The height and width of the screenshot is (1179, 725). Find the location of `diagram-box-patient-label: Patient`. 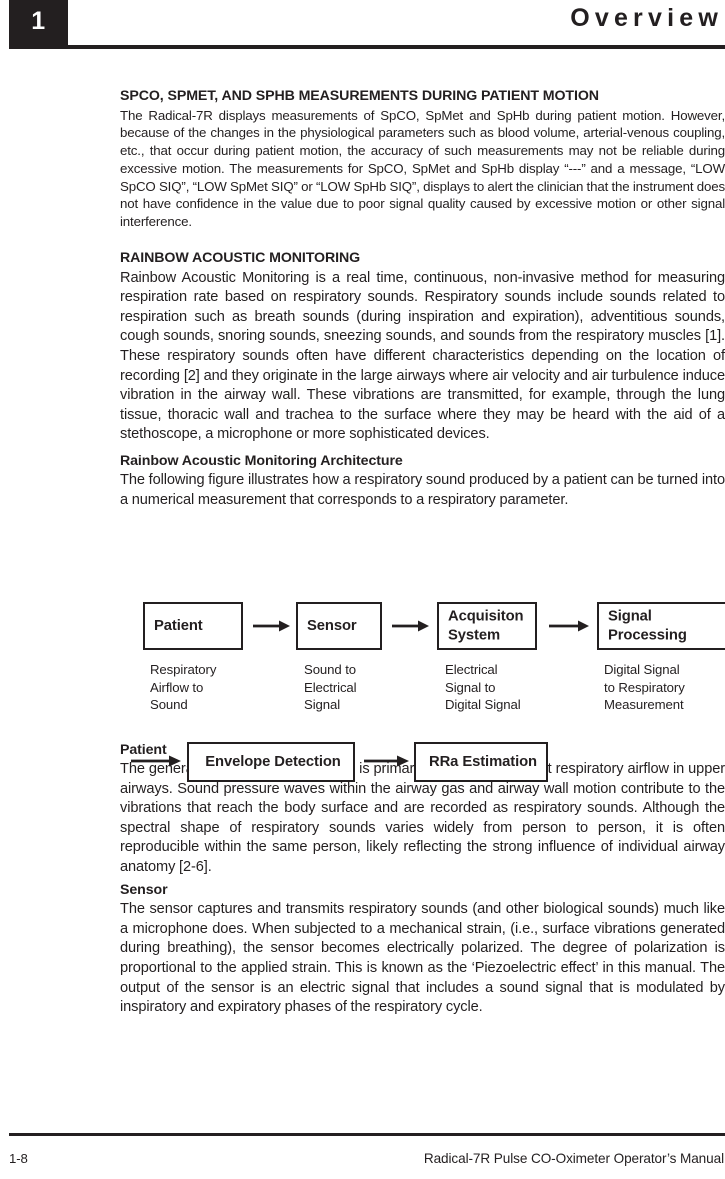

diagram-box-patient-label: Patient is located at coordinates (178, 625).